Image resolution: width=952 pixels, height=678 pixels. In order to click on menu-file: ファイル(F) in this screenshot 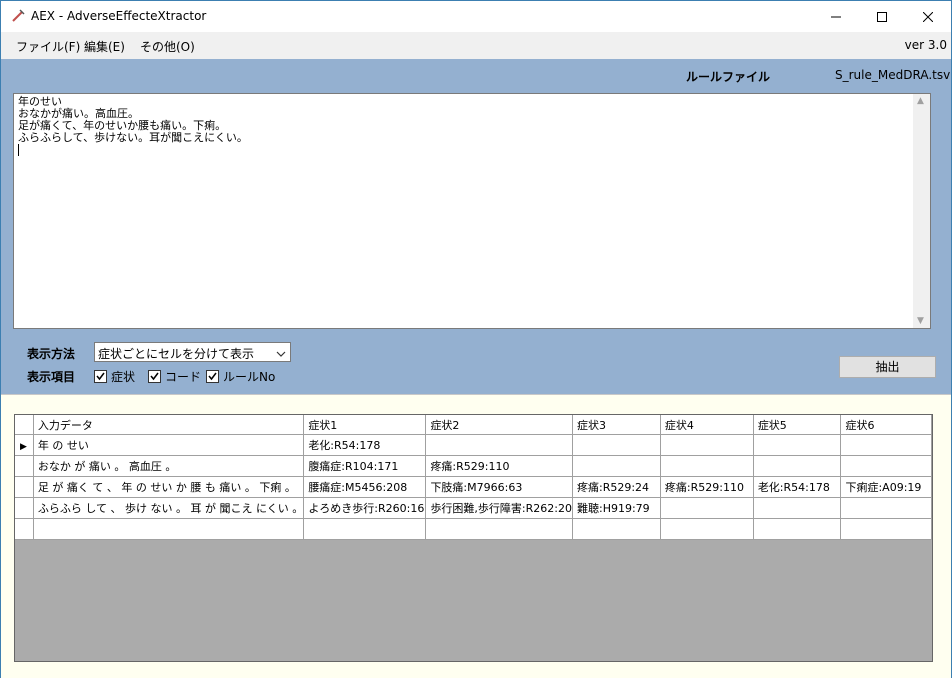, I will do `click(48, 46)`.